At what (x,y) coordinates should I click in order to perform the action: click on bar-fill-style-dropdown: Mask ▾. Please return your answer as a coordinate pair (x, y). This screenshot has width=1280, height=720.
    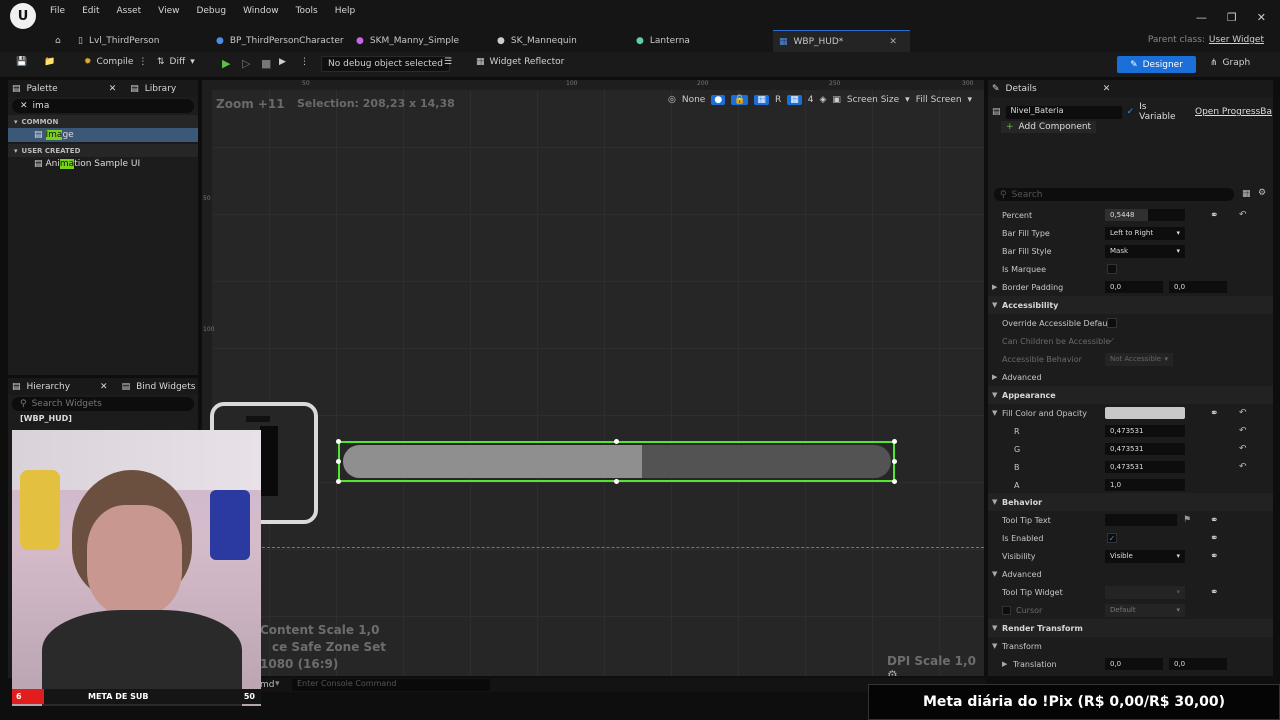
    Looking at the image, I should click on (1145, 251).